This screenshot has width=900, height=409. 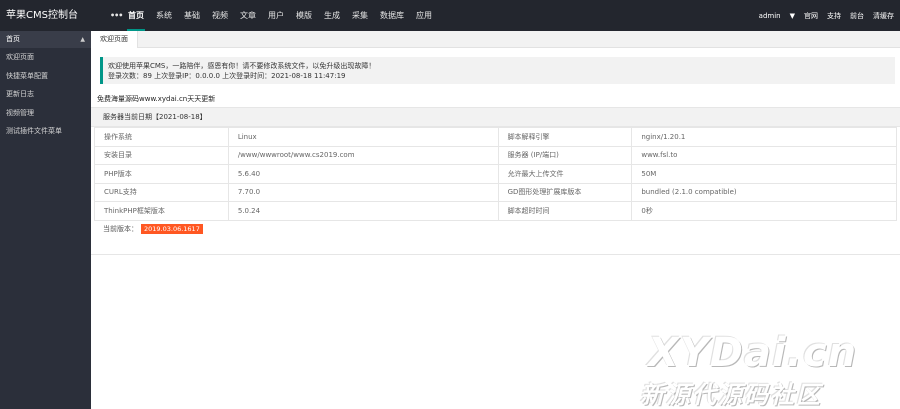 I want to click on topnav-collect: 采集, so click(x=360, y=15).